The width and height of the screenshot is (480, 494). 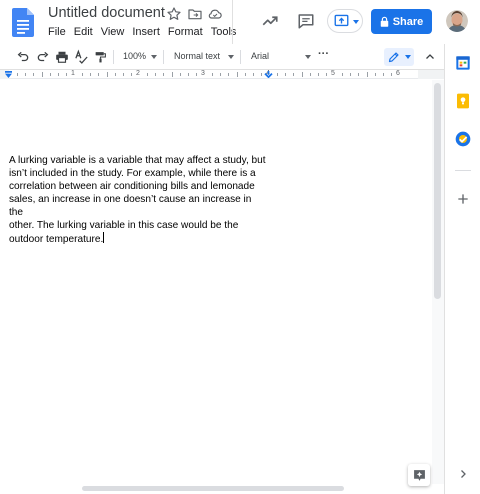 What do you see at coordinates (323, 54) in the screenshot?
I see `more-options-button: ···` at bounding box center [323, 54].